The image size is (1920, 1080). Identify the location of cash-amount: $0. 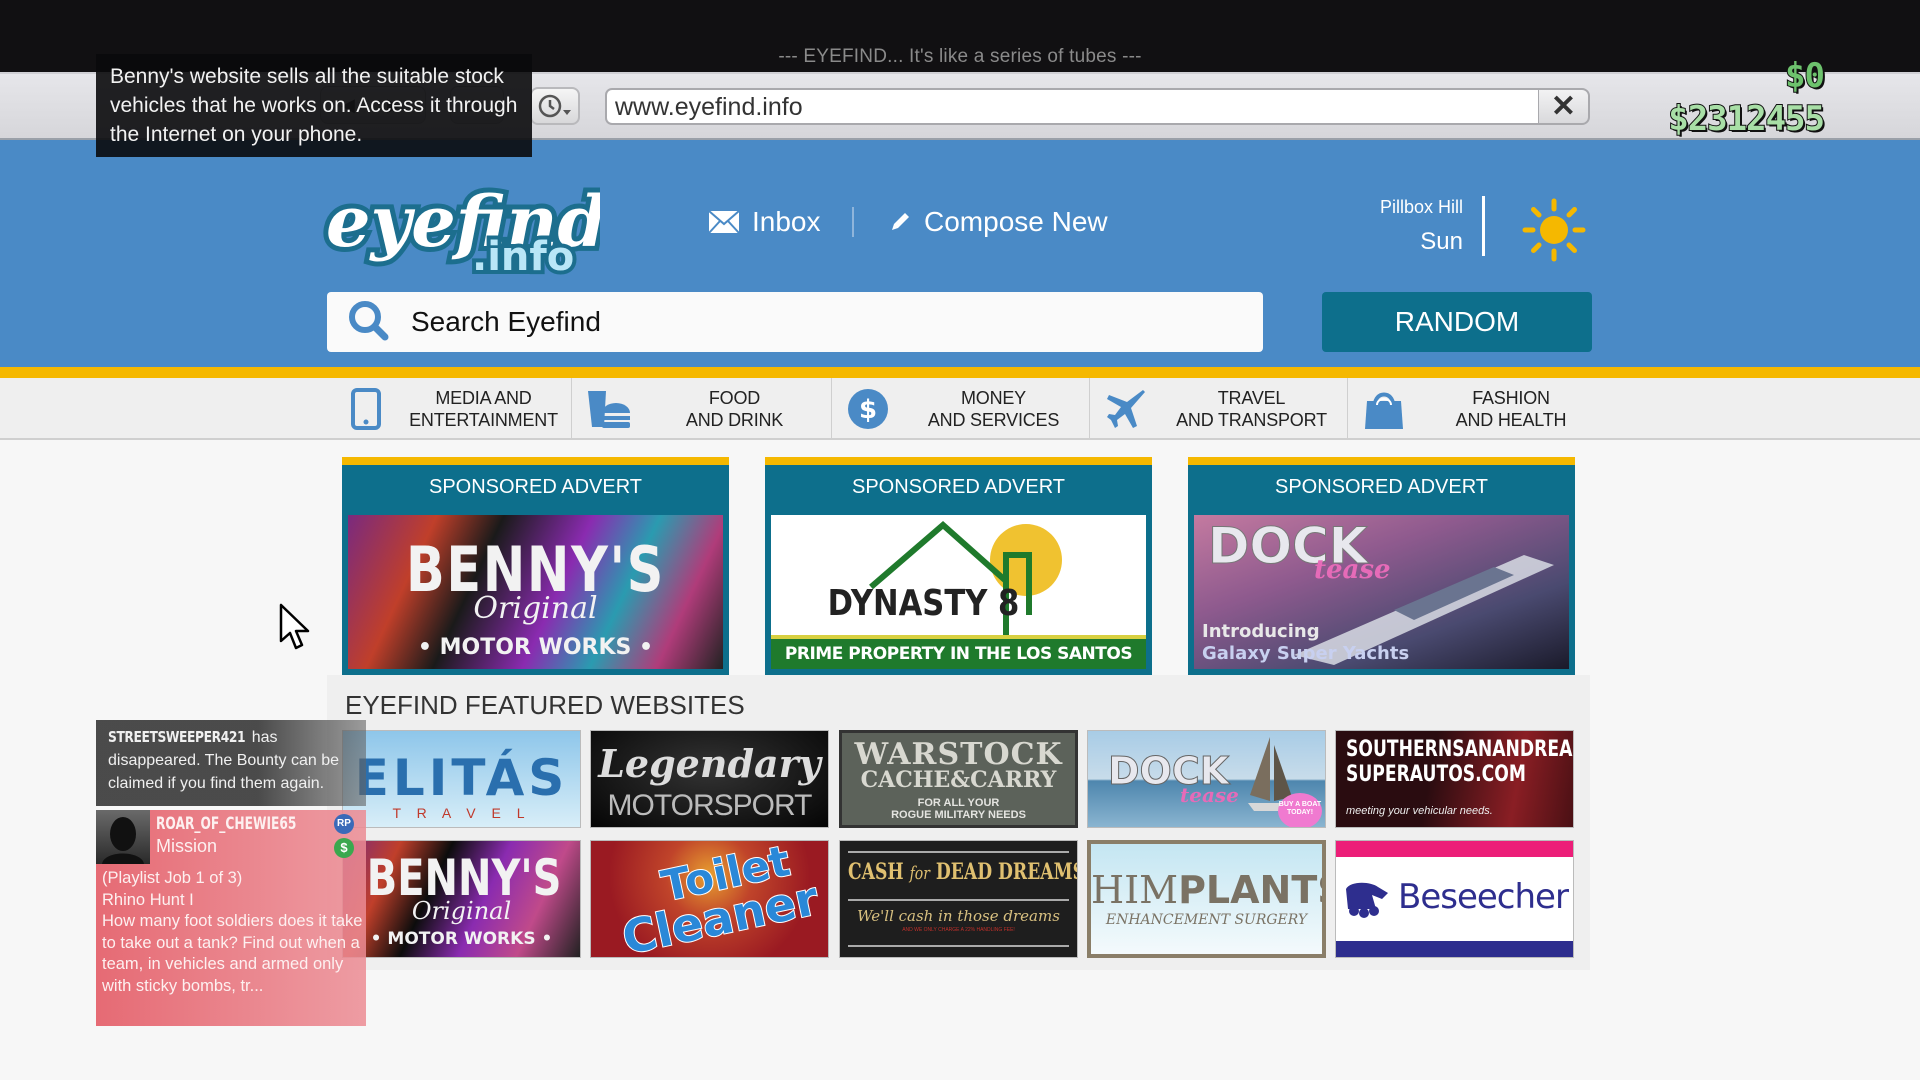
(1805, 76).